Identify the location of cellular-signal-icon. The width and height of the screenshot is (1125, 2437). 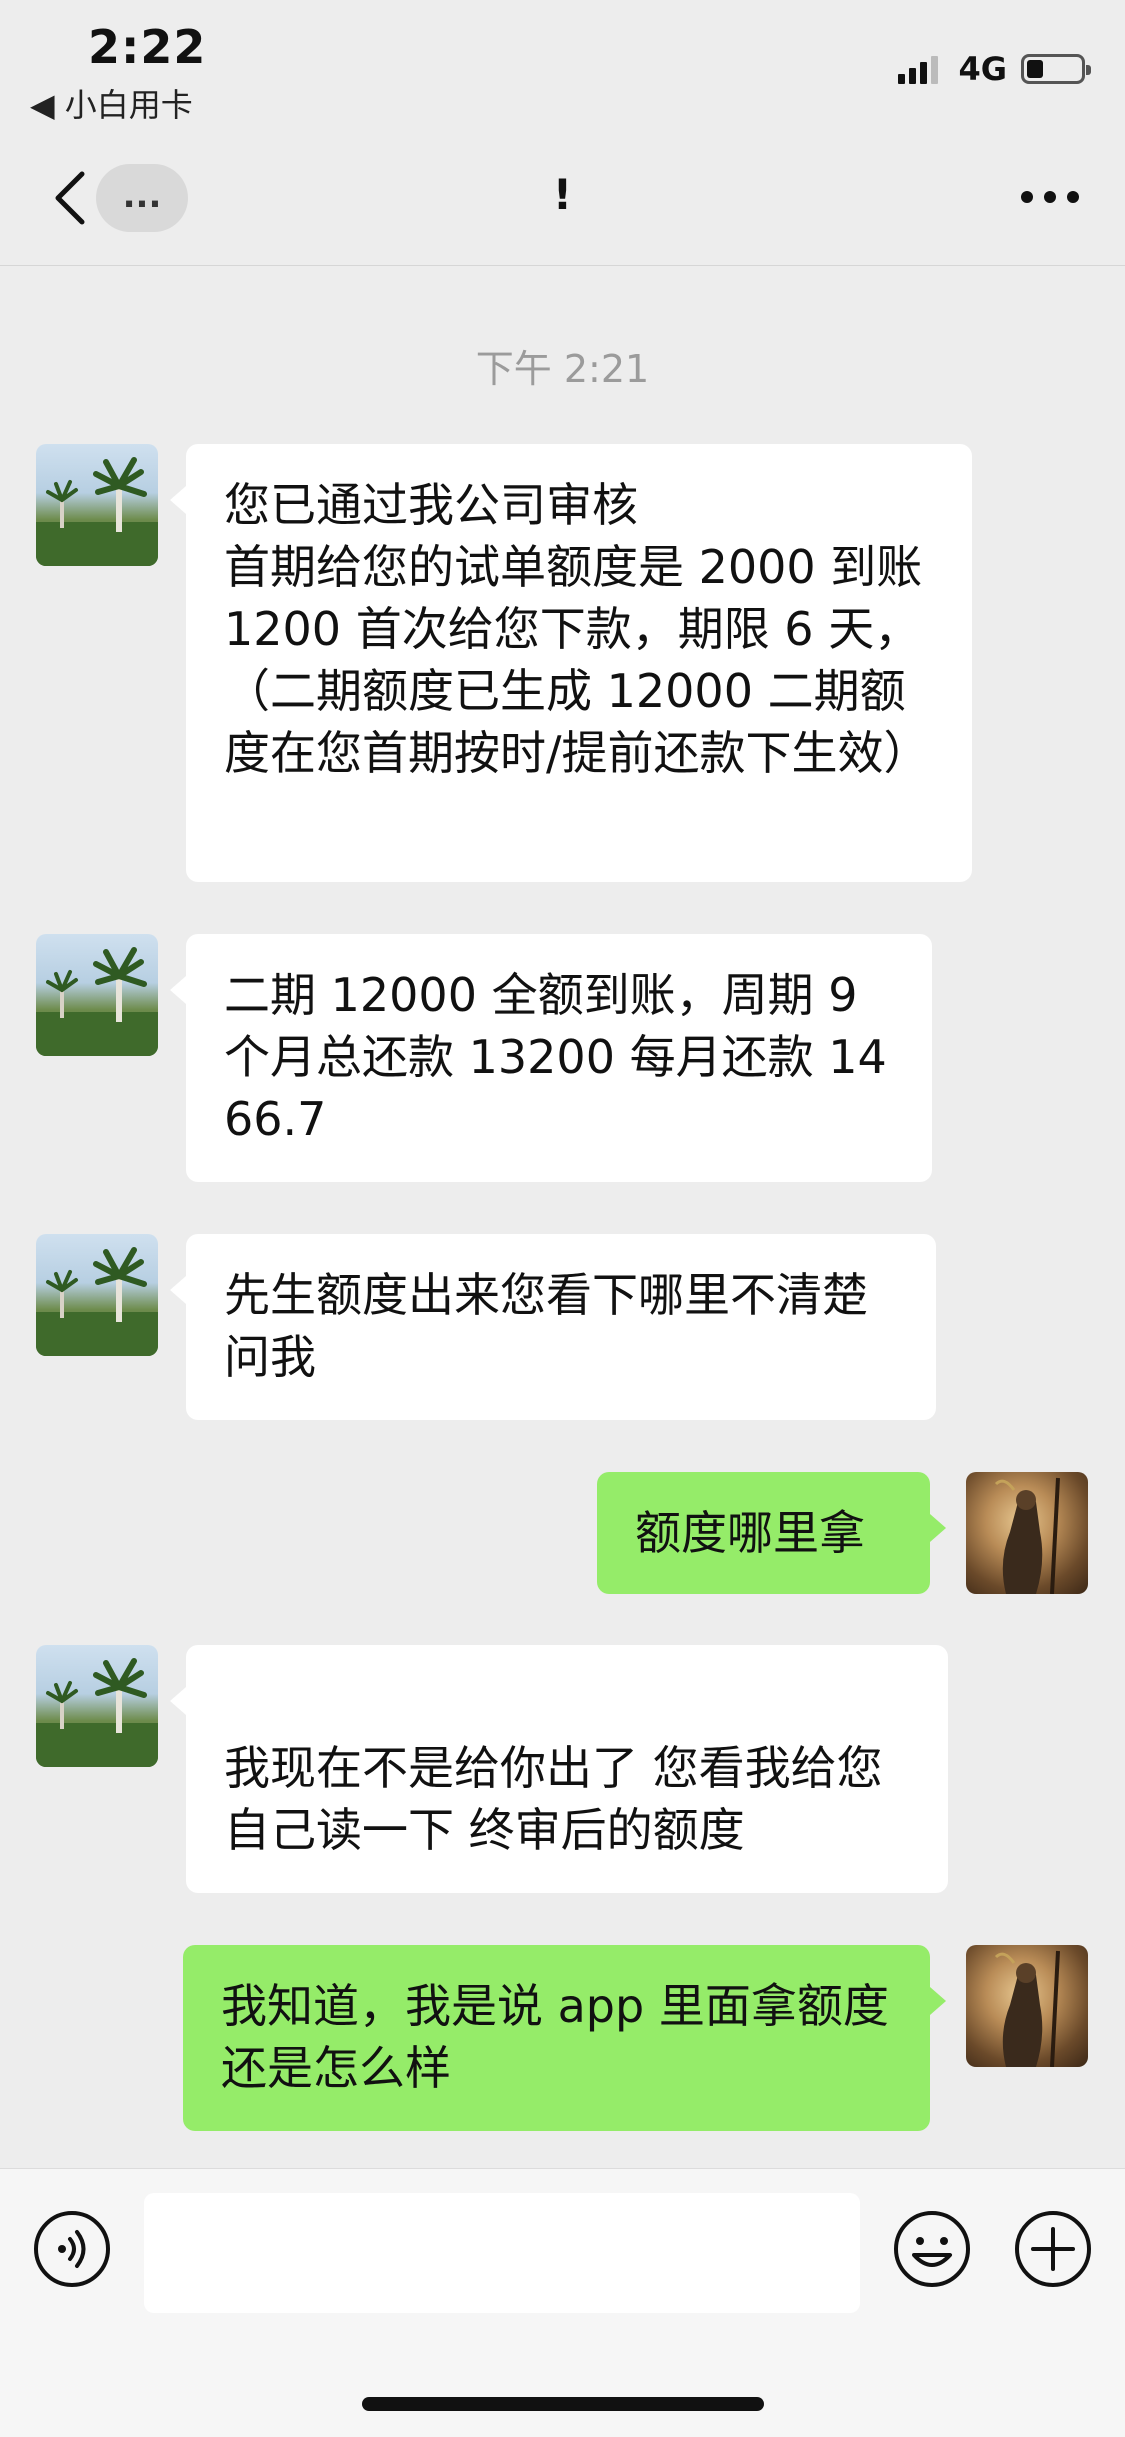
(920, 69).